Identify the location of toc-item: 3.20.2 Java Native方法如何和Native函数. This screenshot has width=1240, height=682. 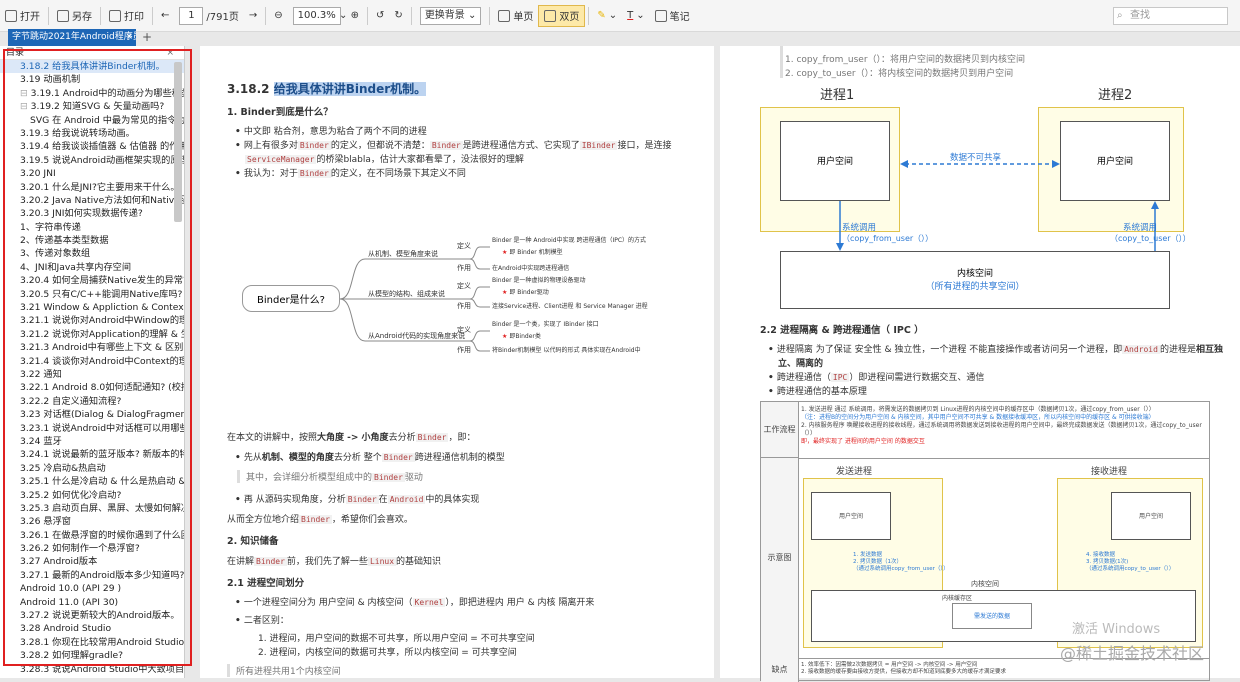
(92, 200).